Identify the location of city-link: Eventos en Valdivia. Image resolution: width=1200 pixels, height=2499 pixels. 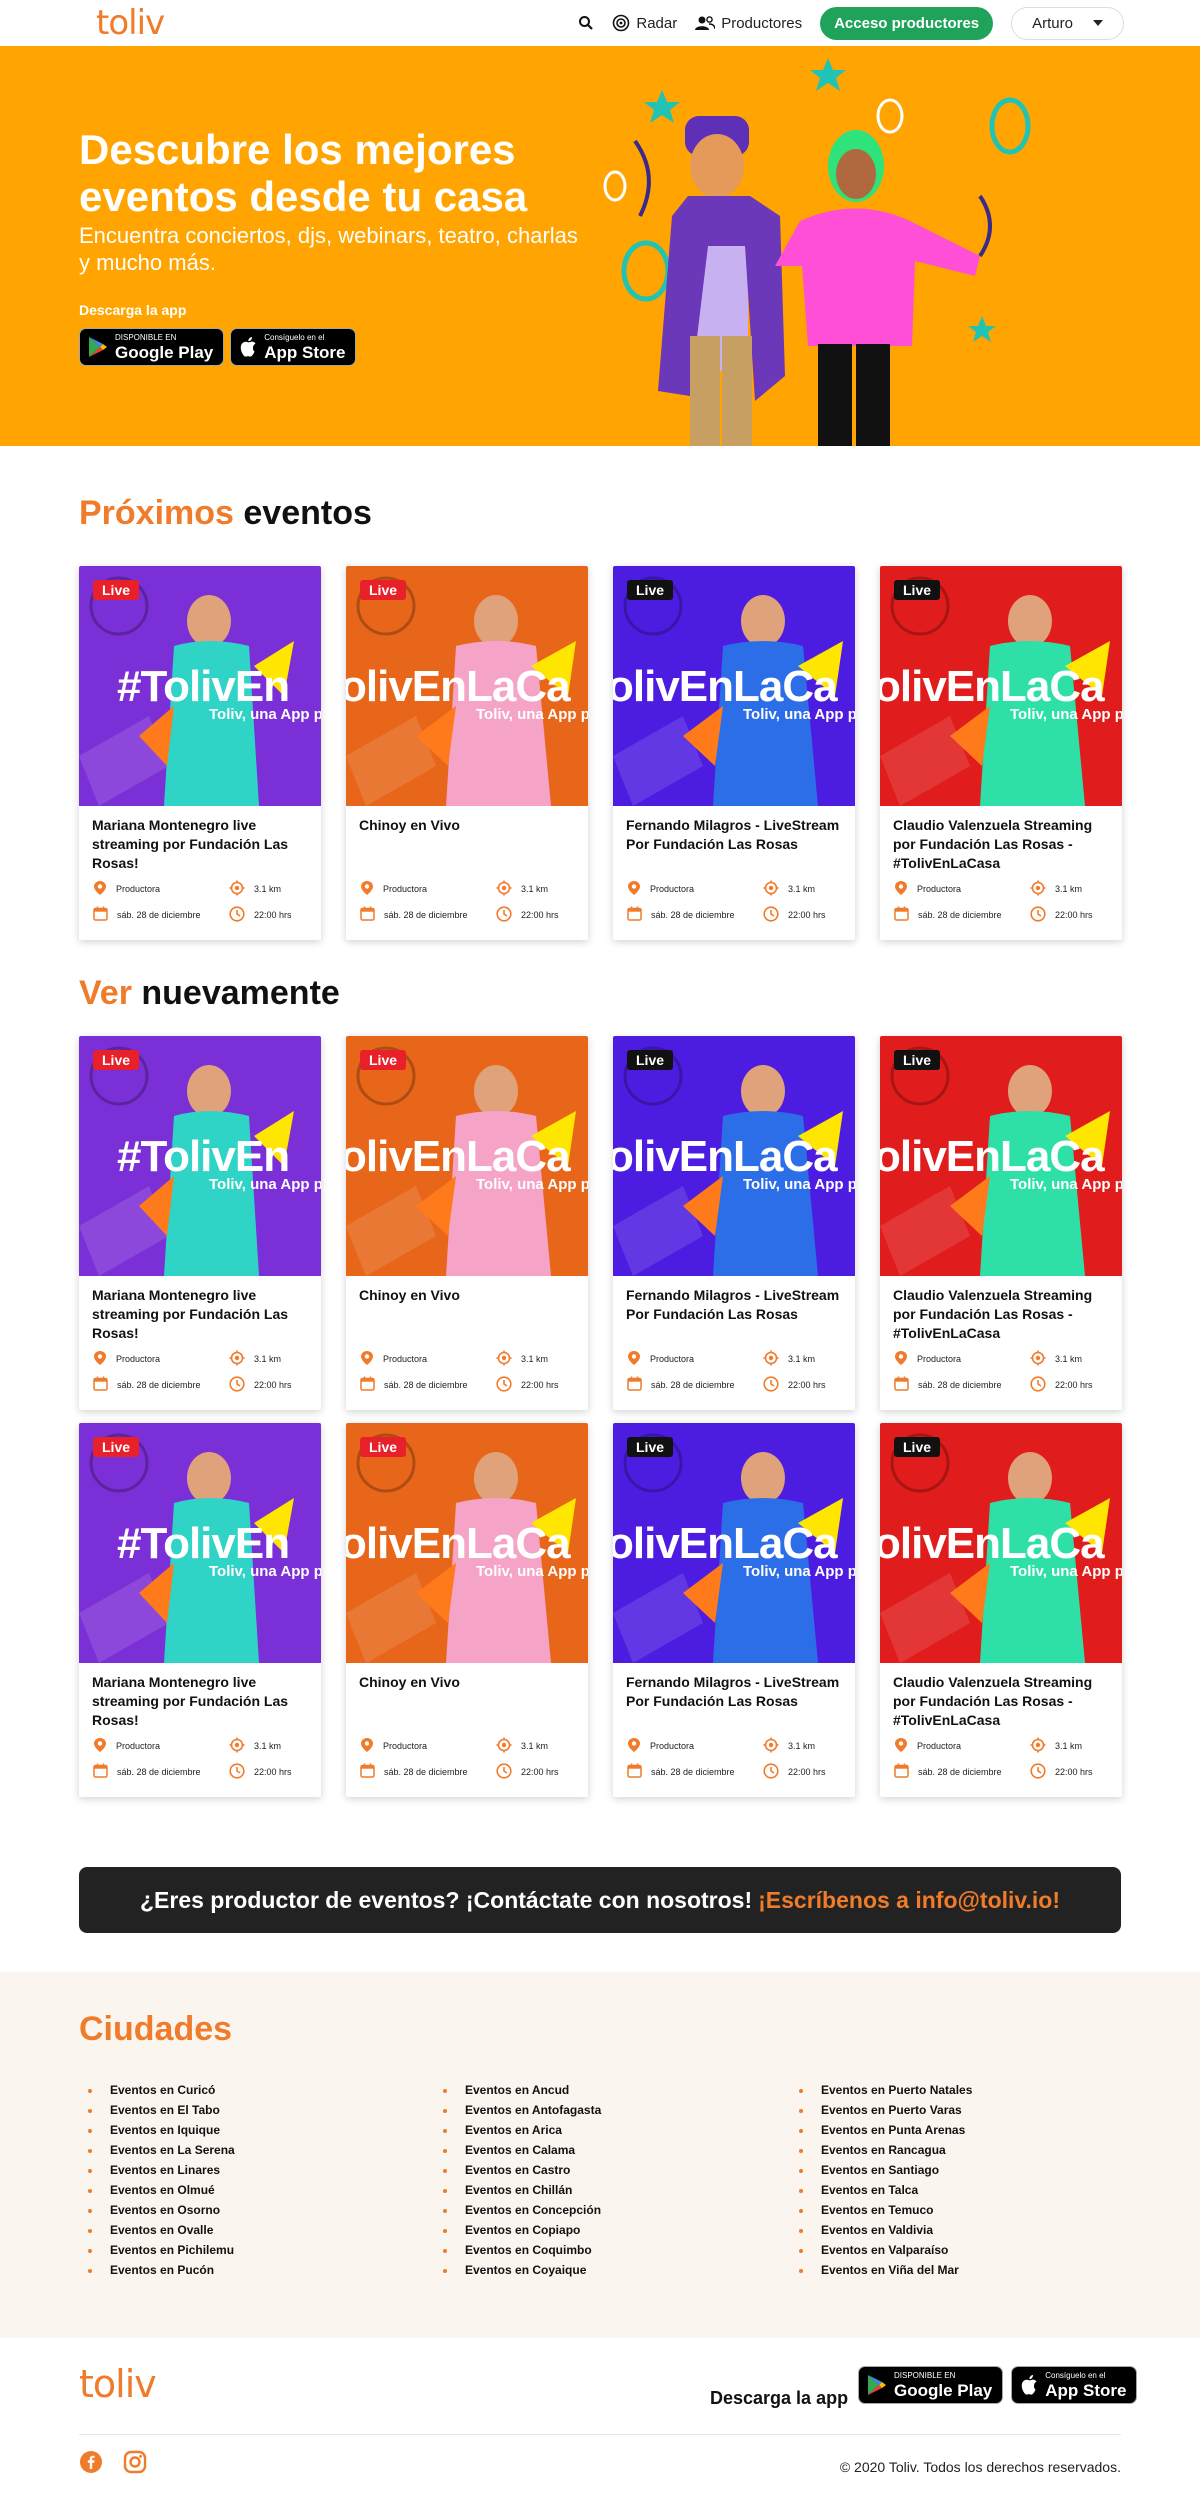
(885, 2230).